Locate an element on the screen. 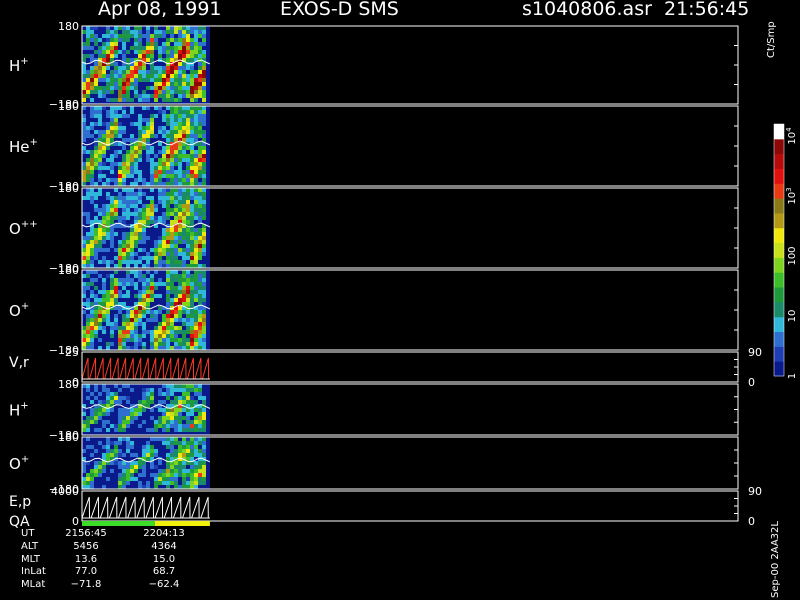  colorbar: 110100103104 is located at coordinates (785, 251).